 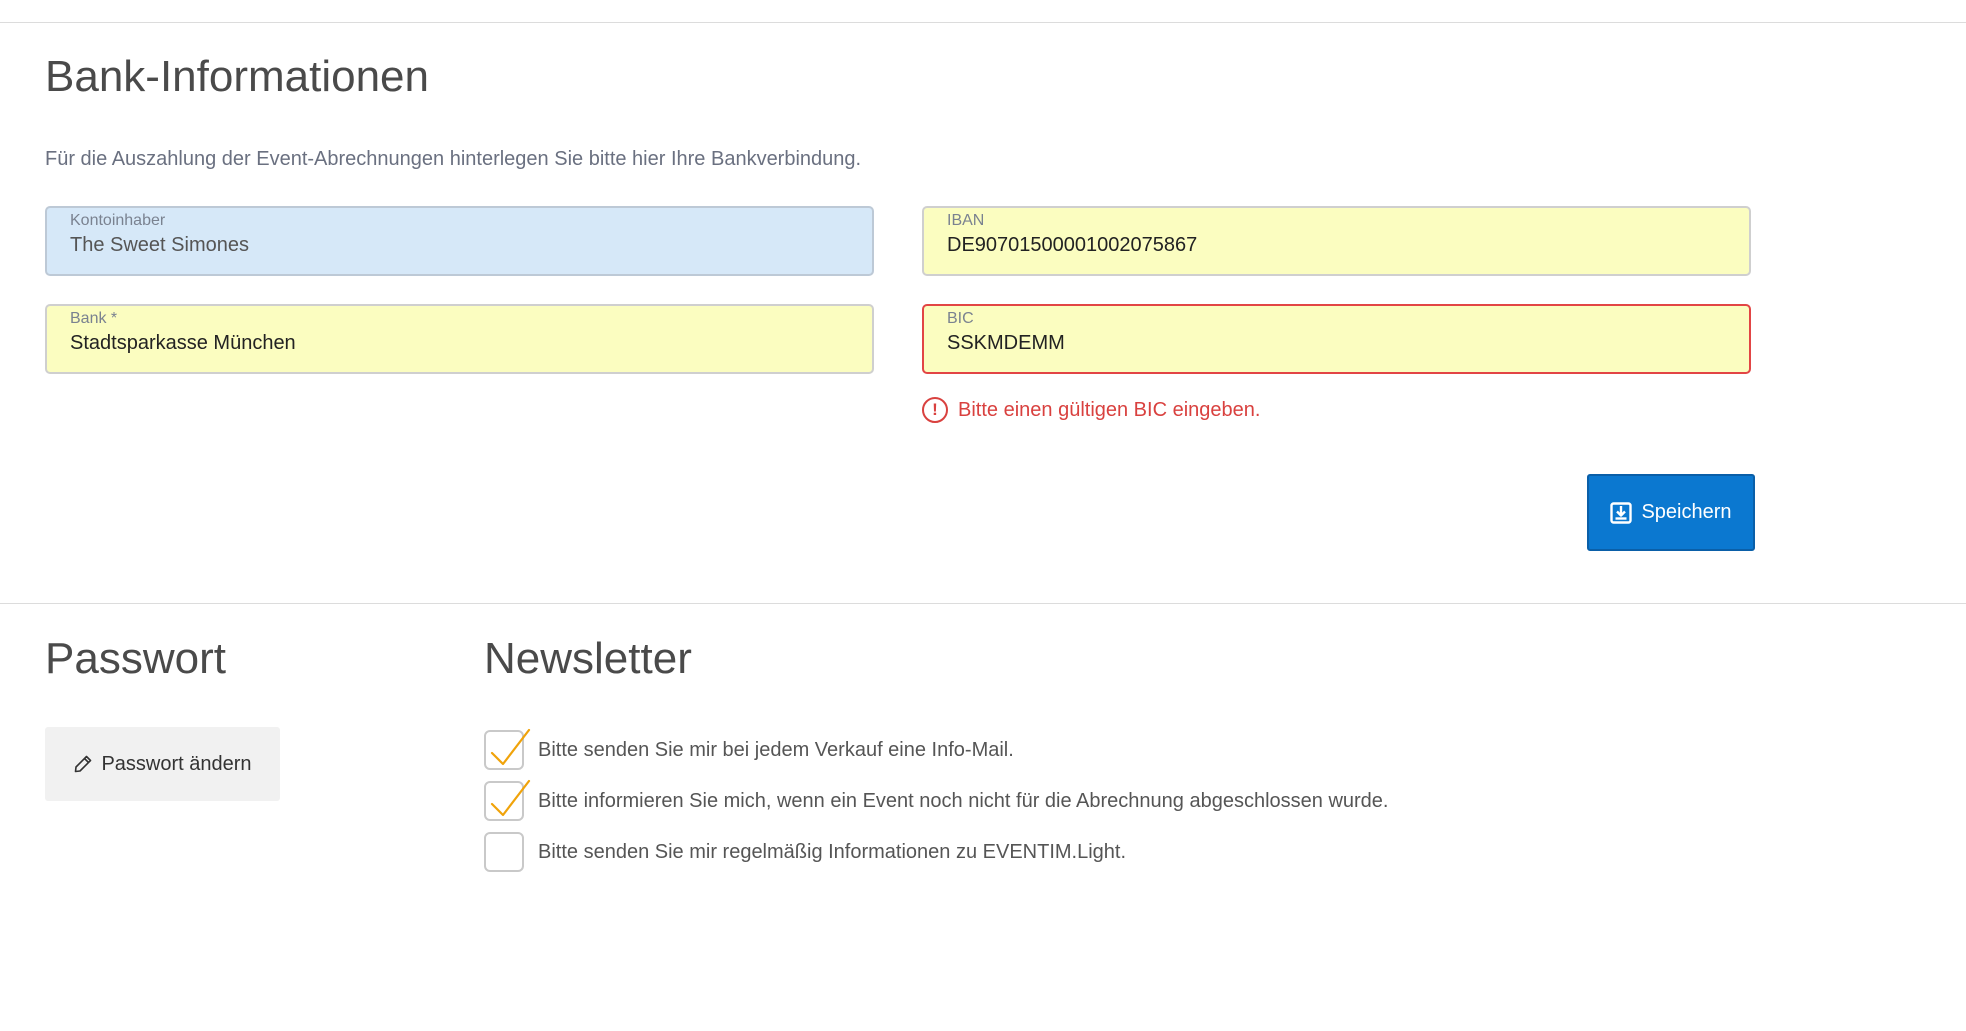 I want to click on kontoinhaber-input, so click(x=450, y=245).